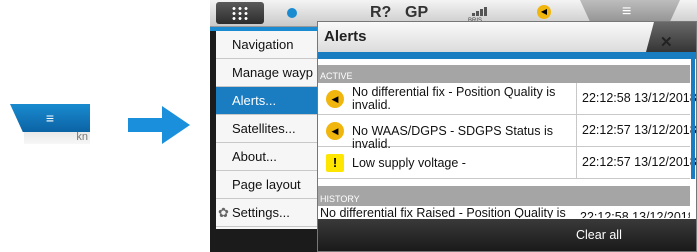 The width and height of the screenshot is (697, 252). I want to click on alert-message: Low supply voltage -, so click(409, 163).